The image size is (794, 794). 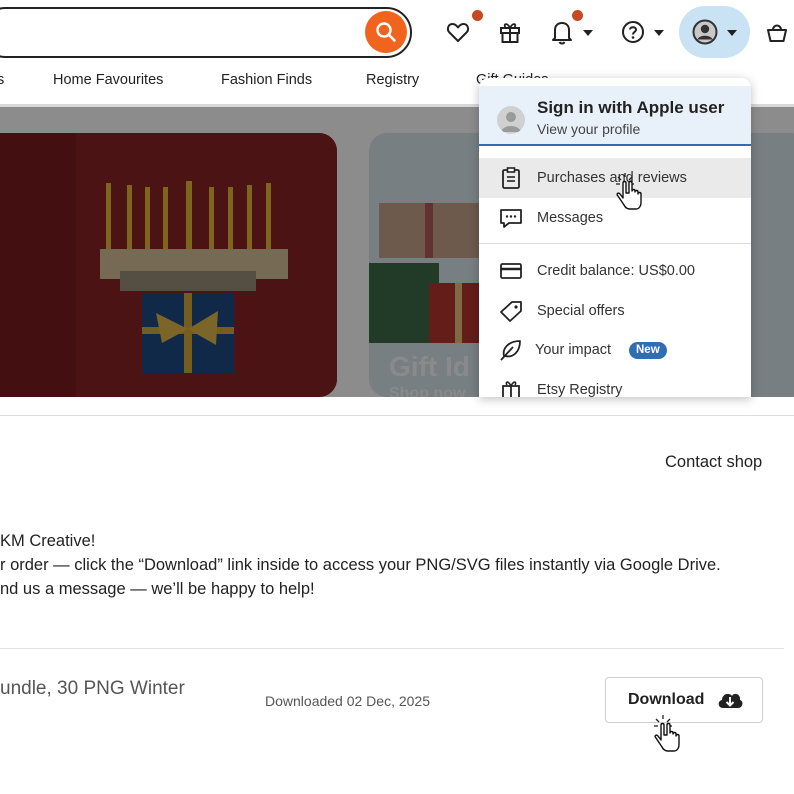 I want to click on menu-item-credit-balance: Credit balance: US$0.00, so click(x=615, y=271).